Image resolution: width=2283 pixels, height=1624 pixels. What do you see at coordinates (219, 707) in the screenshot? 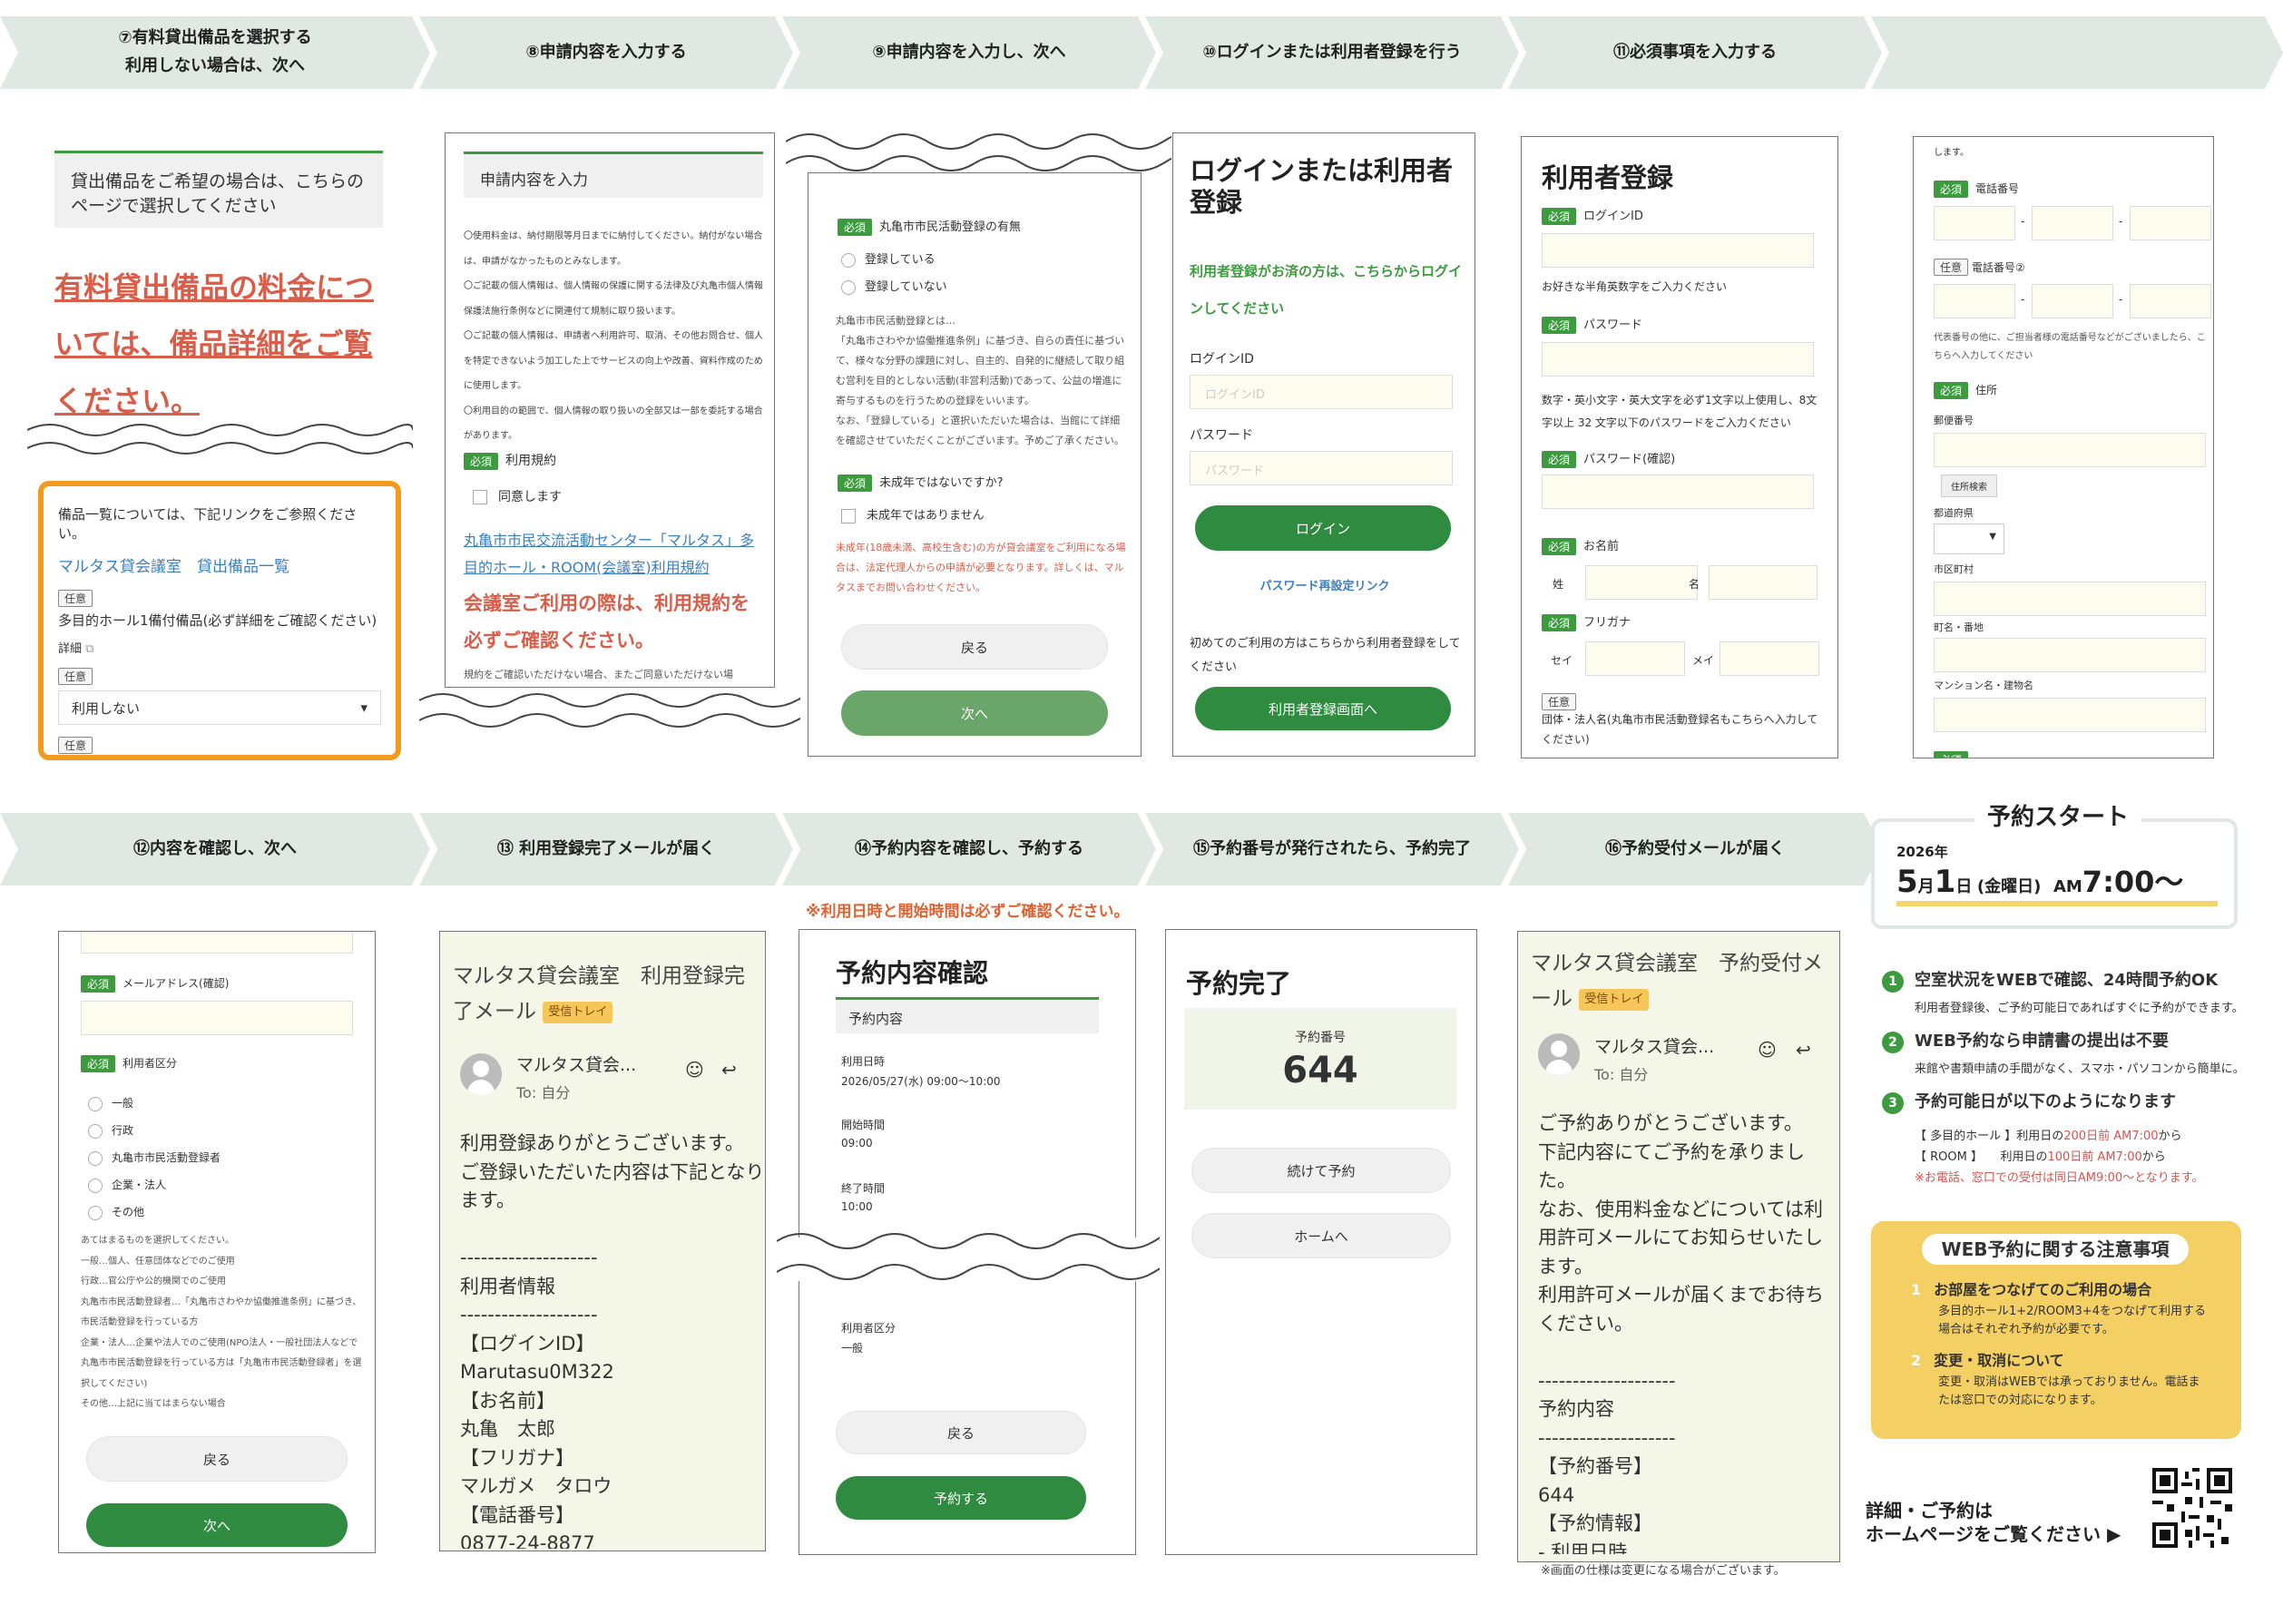
I see `equipment-select: 利用しない ▾` at bounding box center [219, 707].